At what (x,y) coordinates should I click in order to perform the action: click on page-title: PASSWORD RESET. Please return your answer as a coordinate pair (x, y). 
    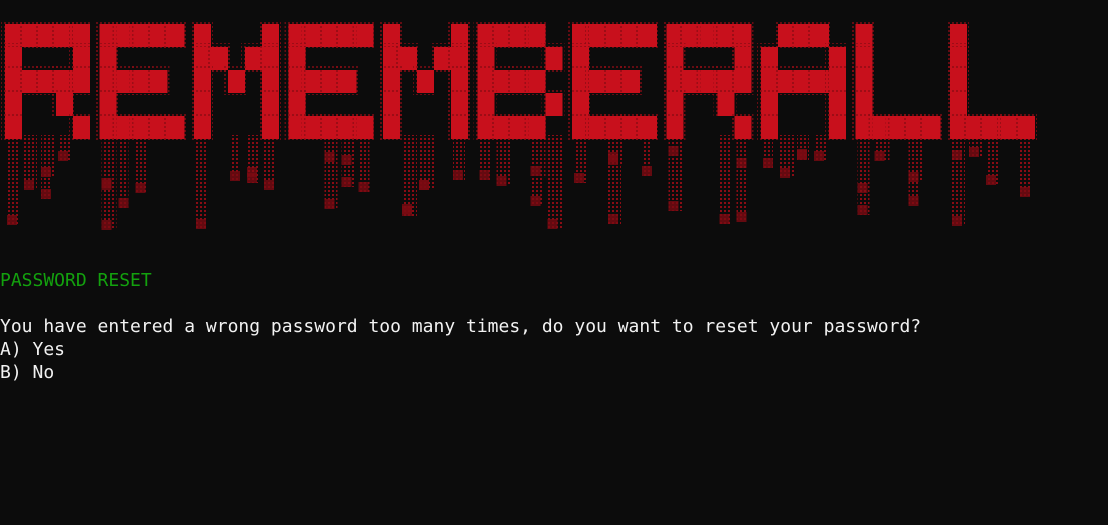
    Looking at the image, I should click on (76, 280).